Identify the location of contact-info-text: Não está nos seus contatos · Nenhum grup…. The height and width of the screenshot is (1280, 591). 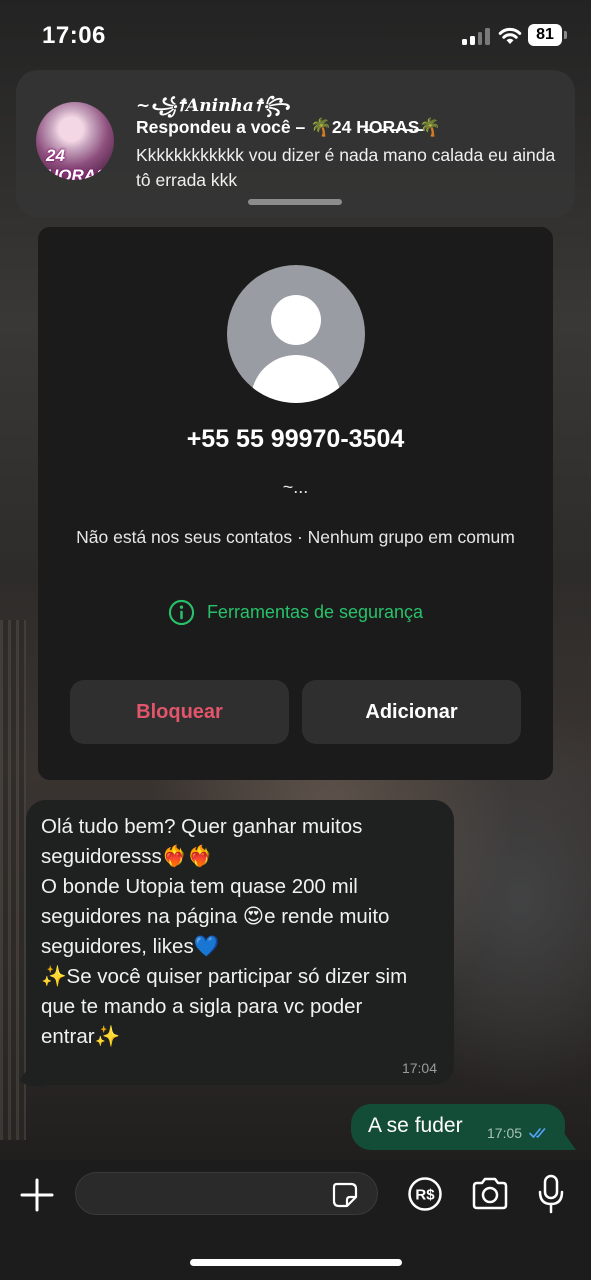
(295, 537).